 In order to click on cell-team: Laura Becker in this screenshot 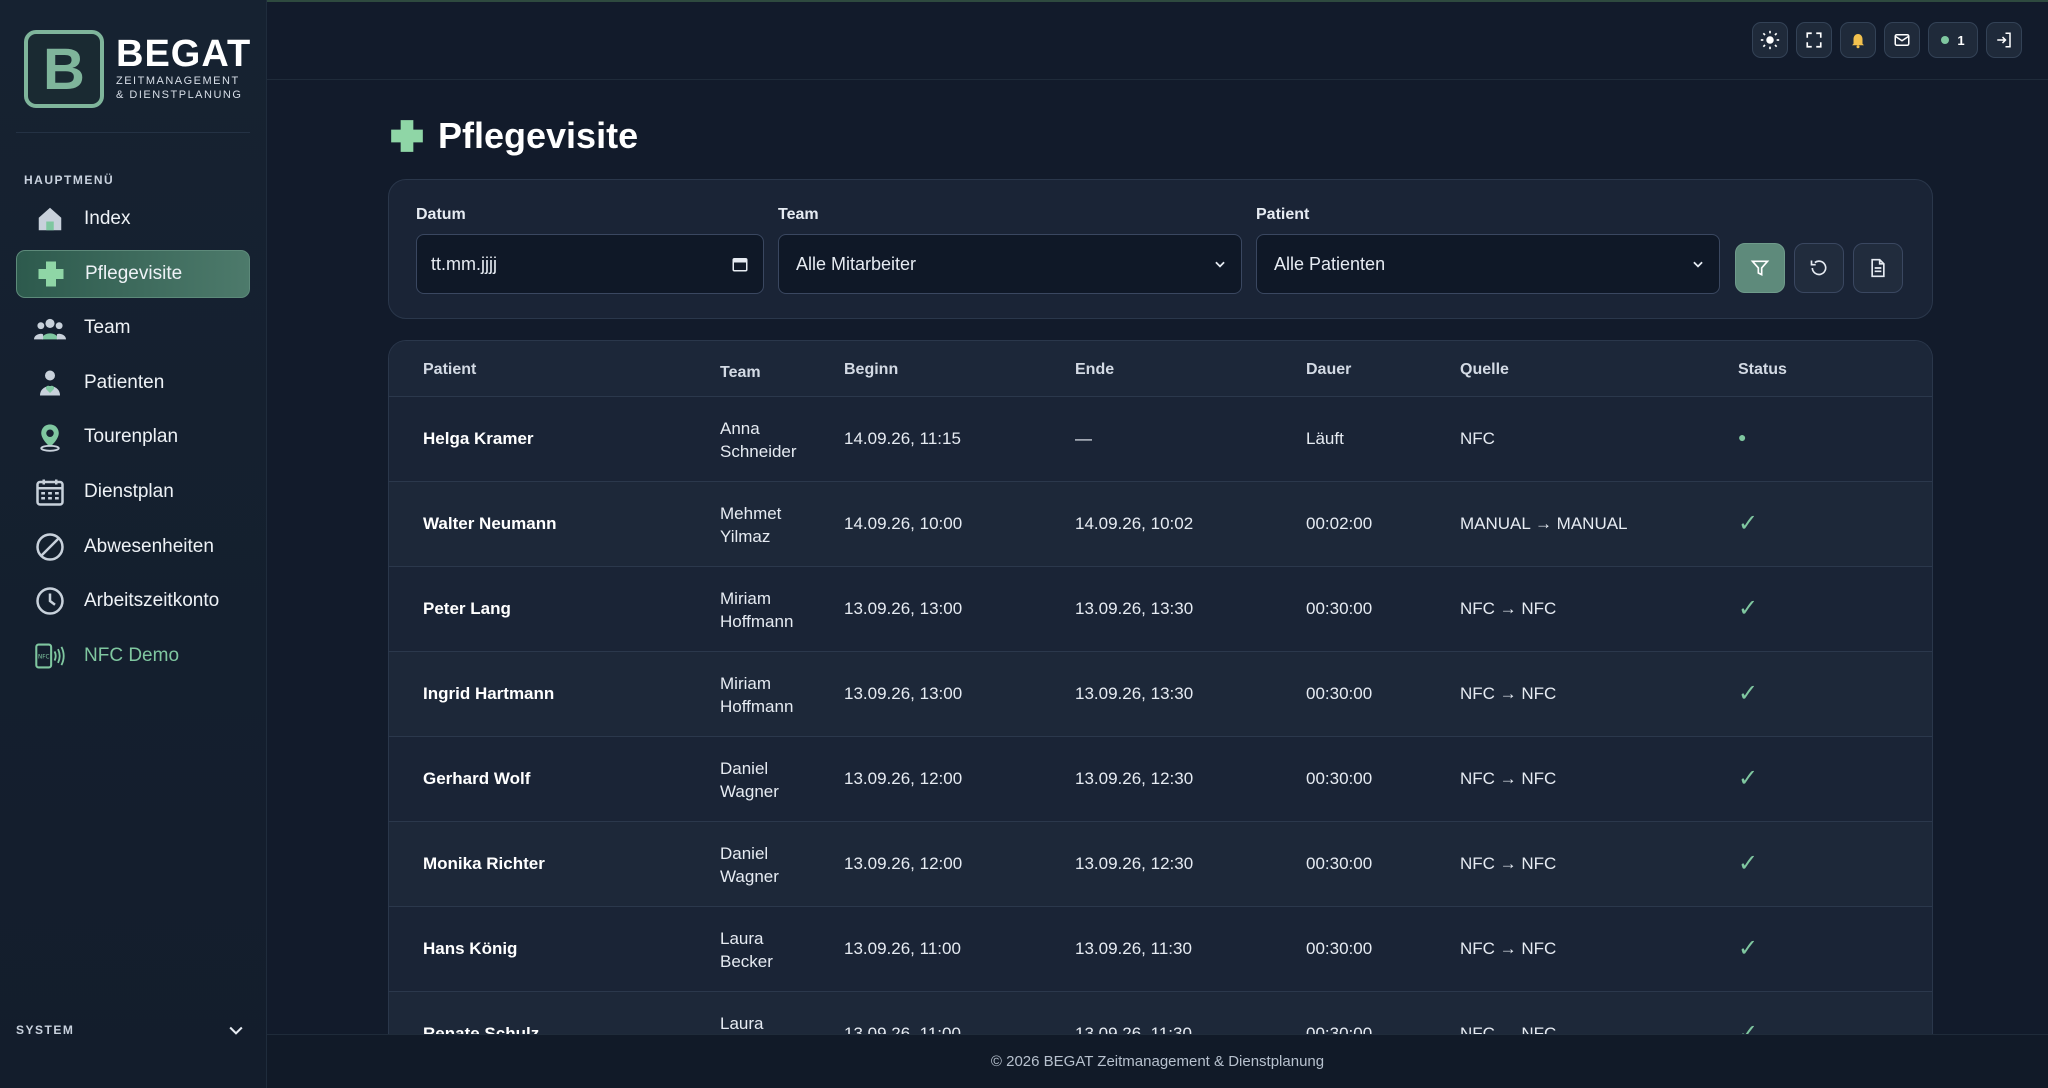, I will do `click(765, 950)`.